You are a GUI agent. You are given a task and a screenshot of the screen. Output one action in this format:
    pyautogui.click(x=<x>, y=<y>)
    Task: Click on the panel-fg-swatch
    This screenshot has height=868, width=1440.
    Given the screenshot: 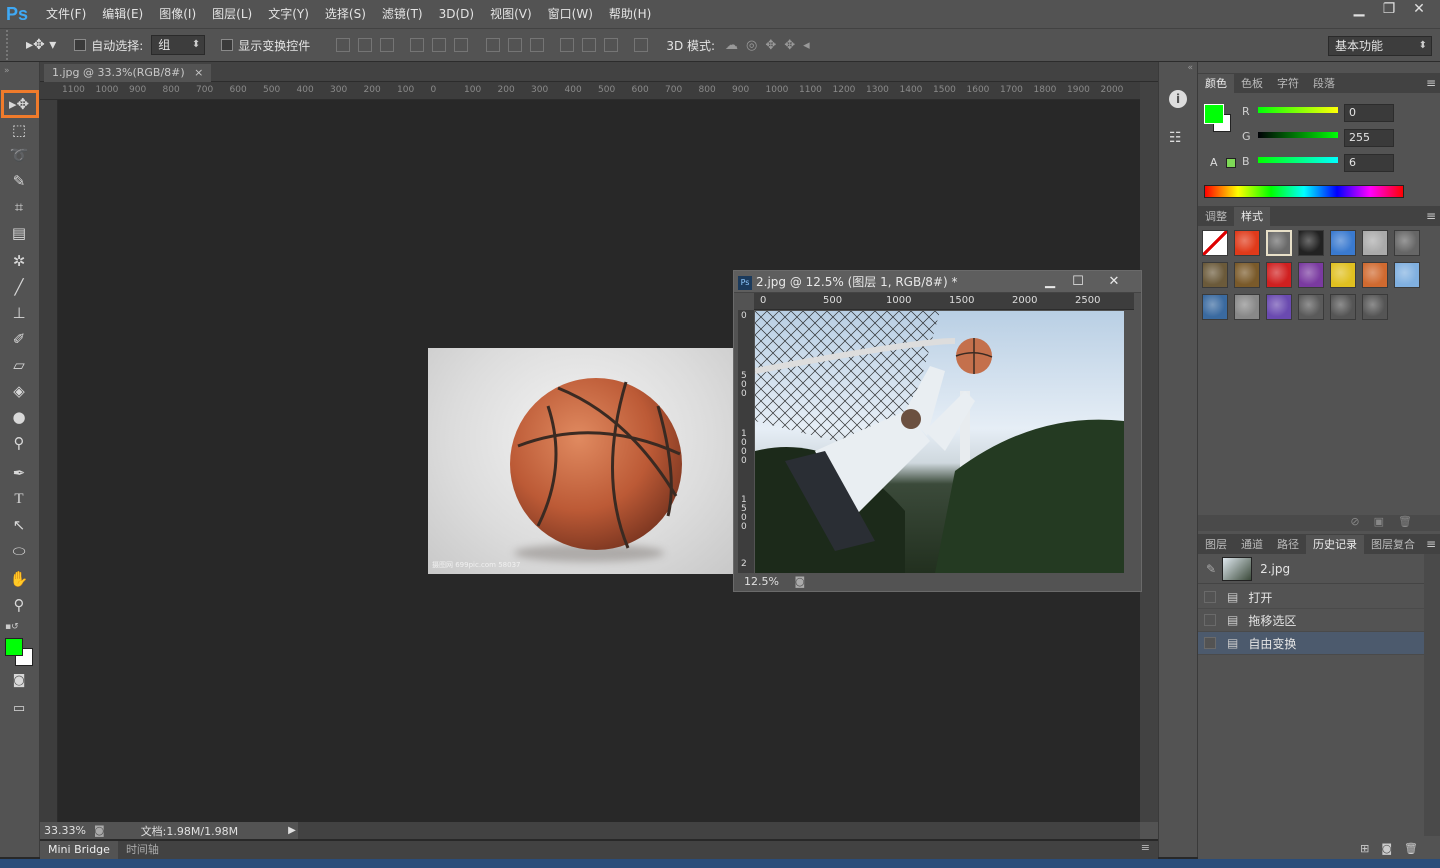 What is the action you would take?
    pyautogui.click(x=1214, y=114)
    